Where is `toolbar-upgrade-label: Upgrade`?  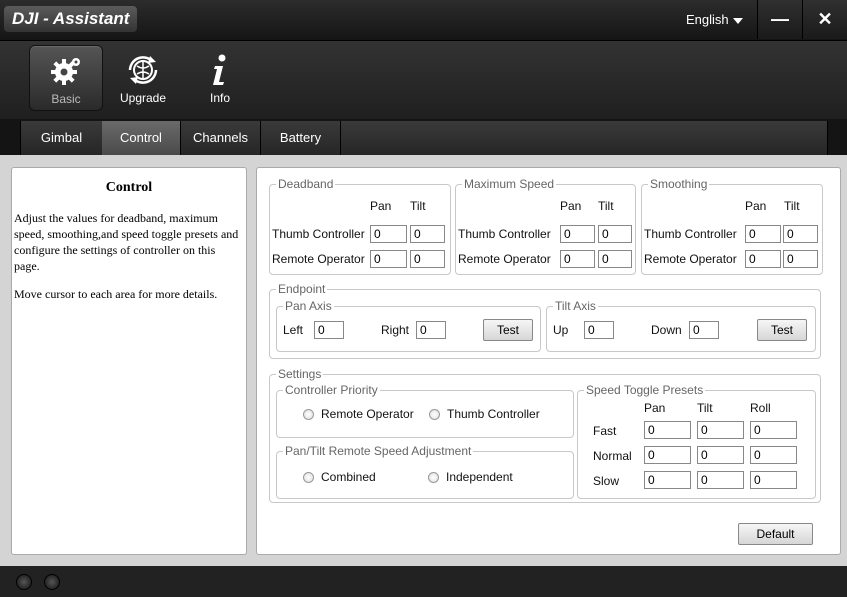
toolbar-upgrade-label: Upgrade is located at coordinates (143, 98).